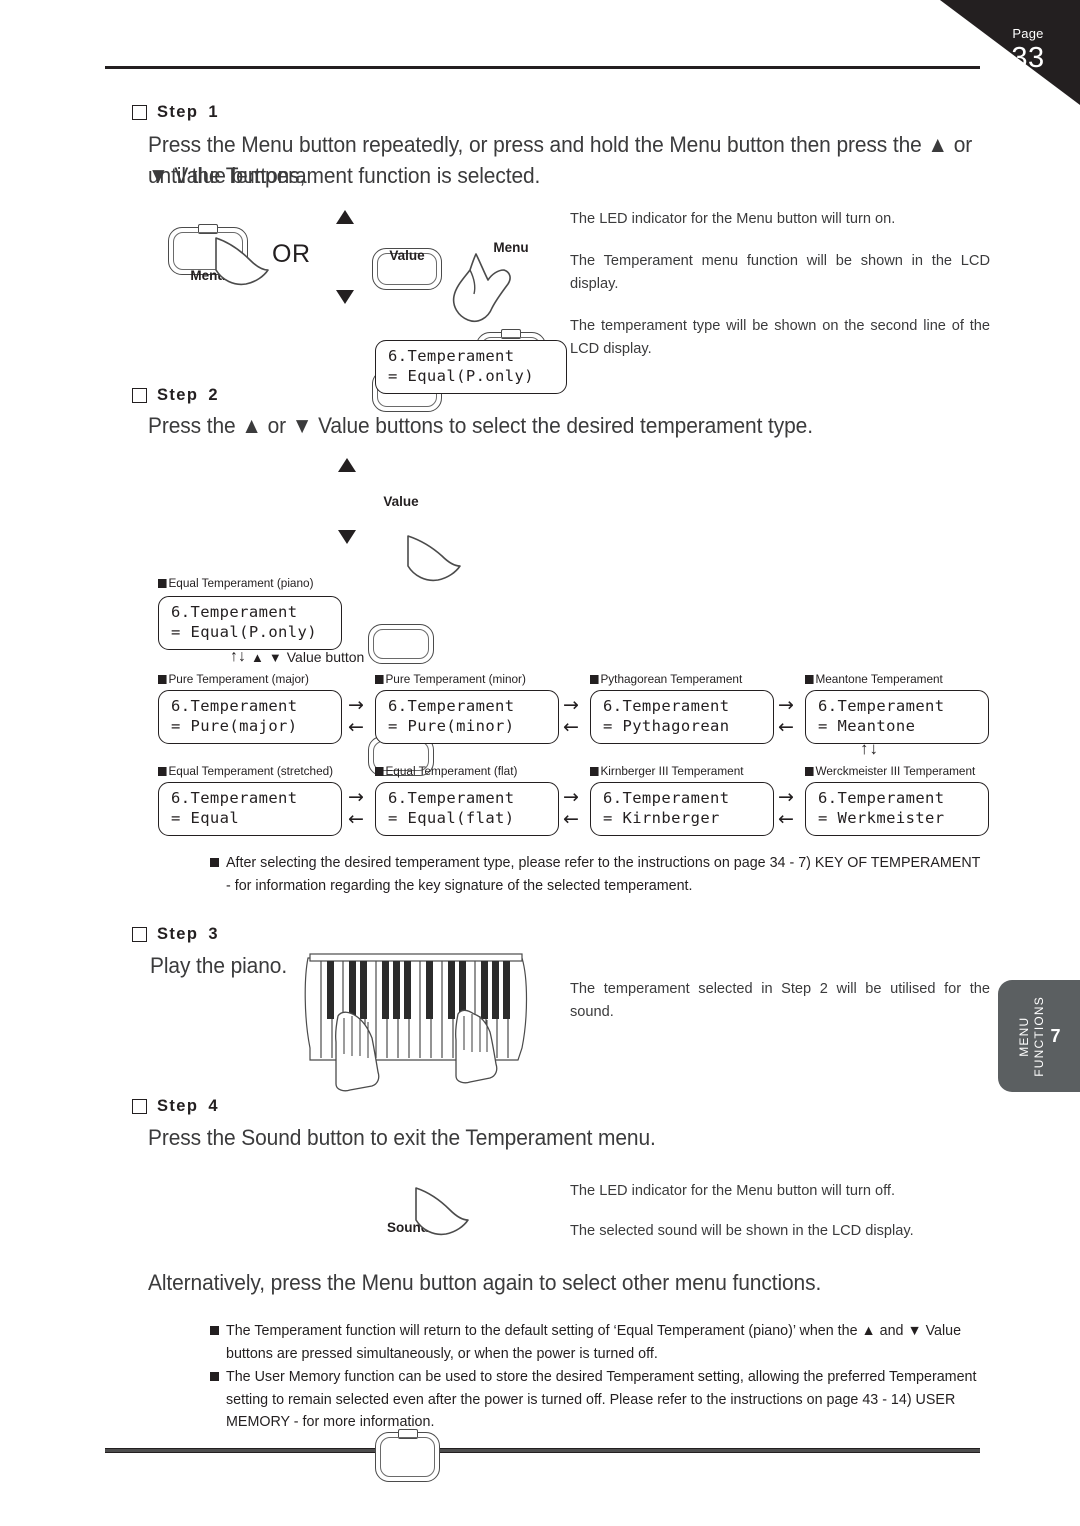 This screenshot has width=1080, height=1526. Describe the element at coordinates (666, 725) in the screenshot. I see `lcd-line2: = Pythagorean` at that location.